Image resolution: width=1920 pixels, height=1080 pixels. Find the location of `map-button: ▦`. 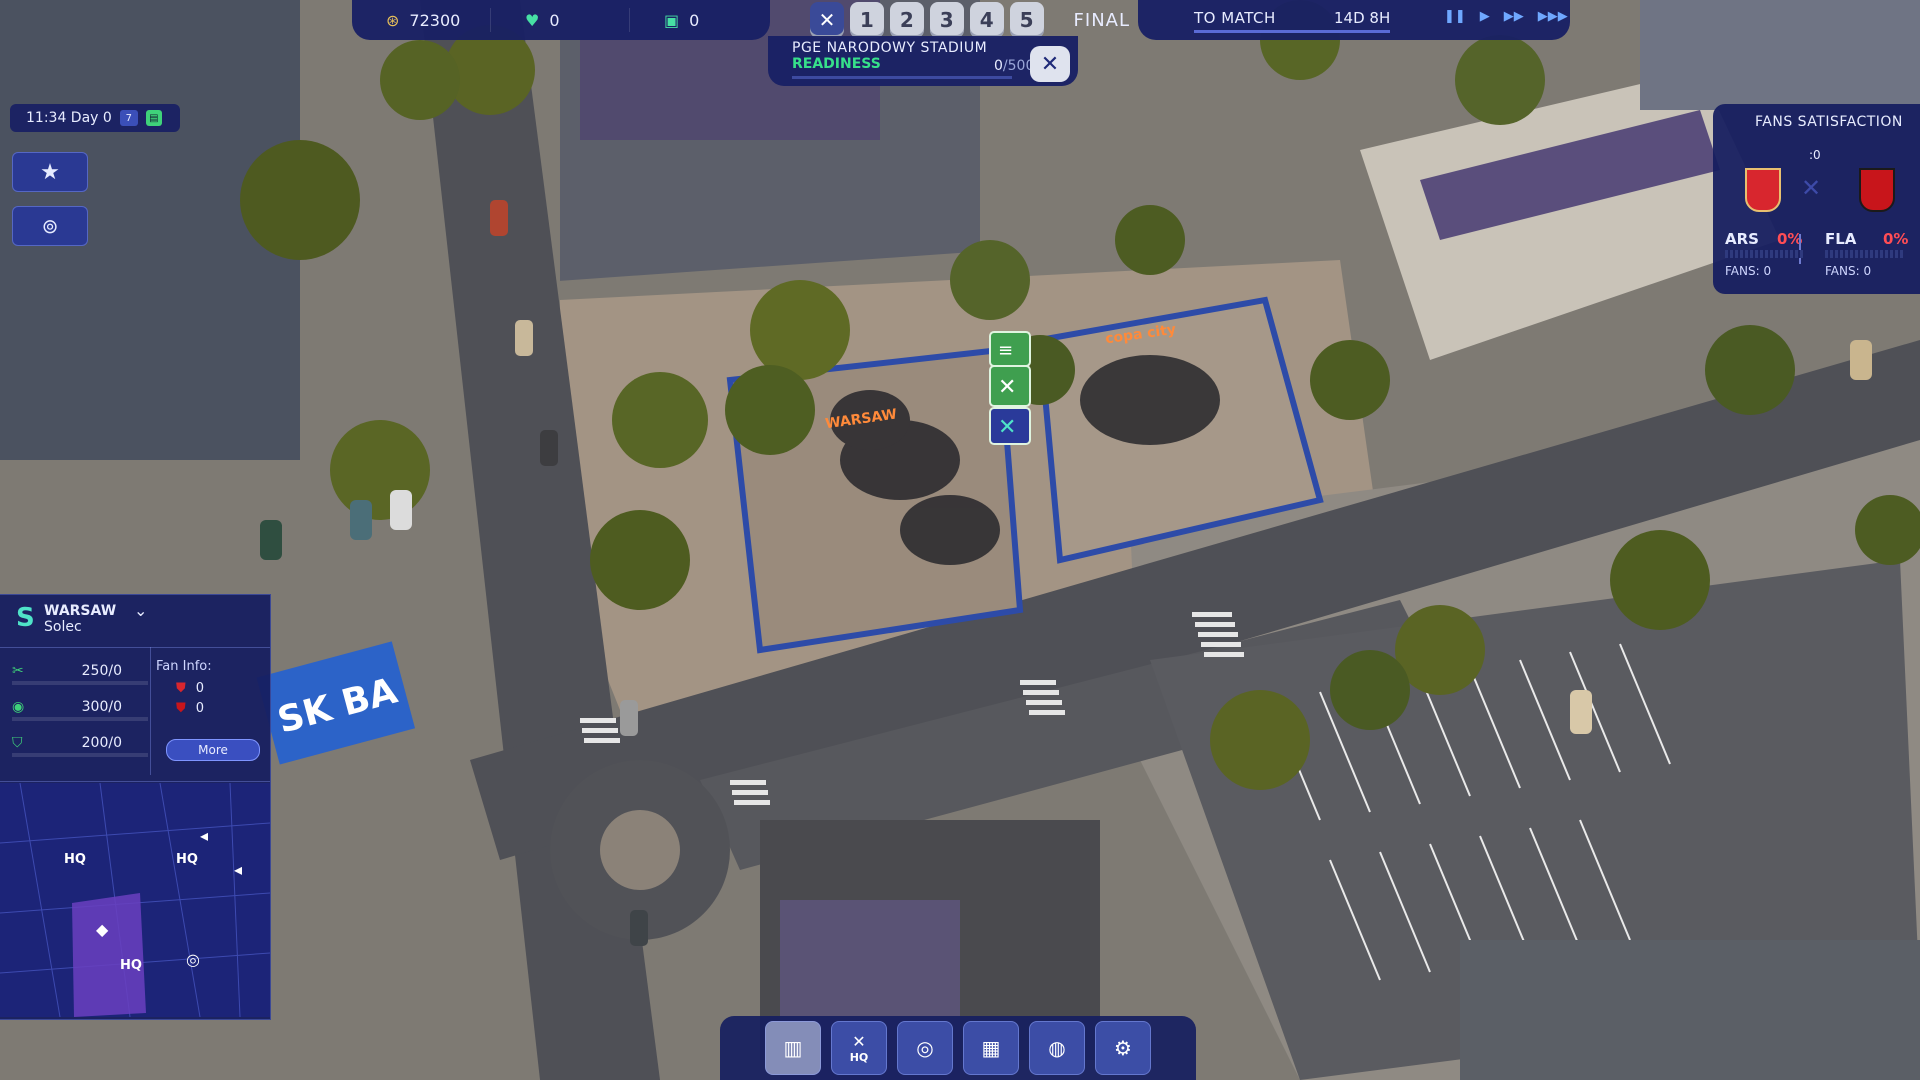

map-button: ▦ is located at coordinates (991, 1048).